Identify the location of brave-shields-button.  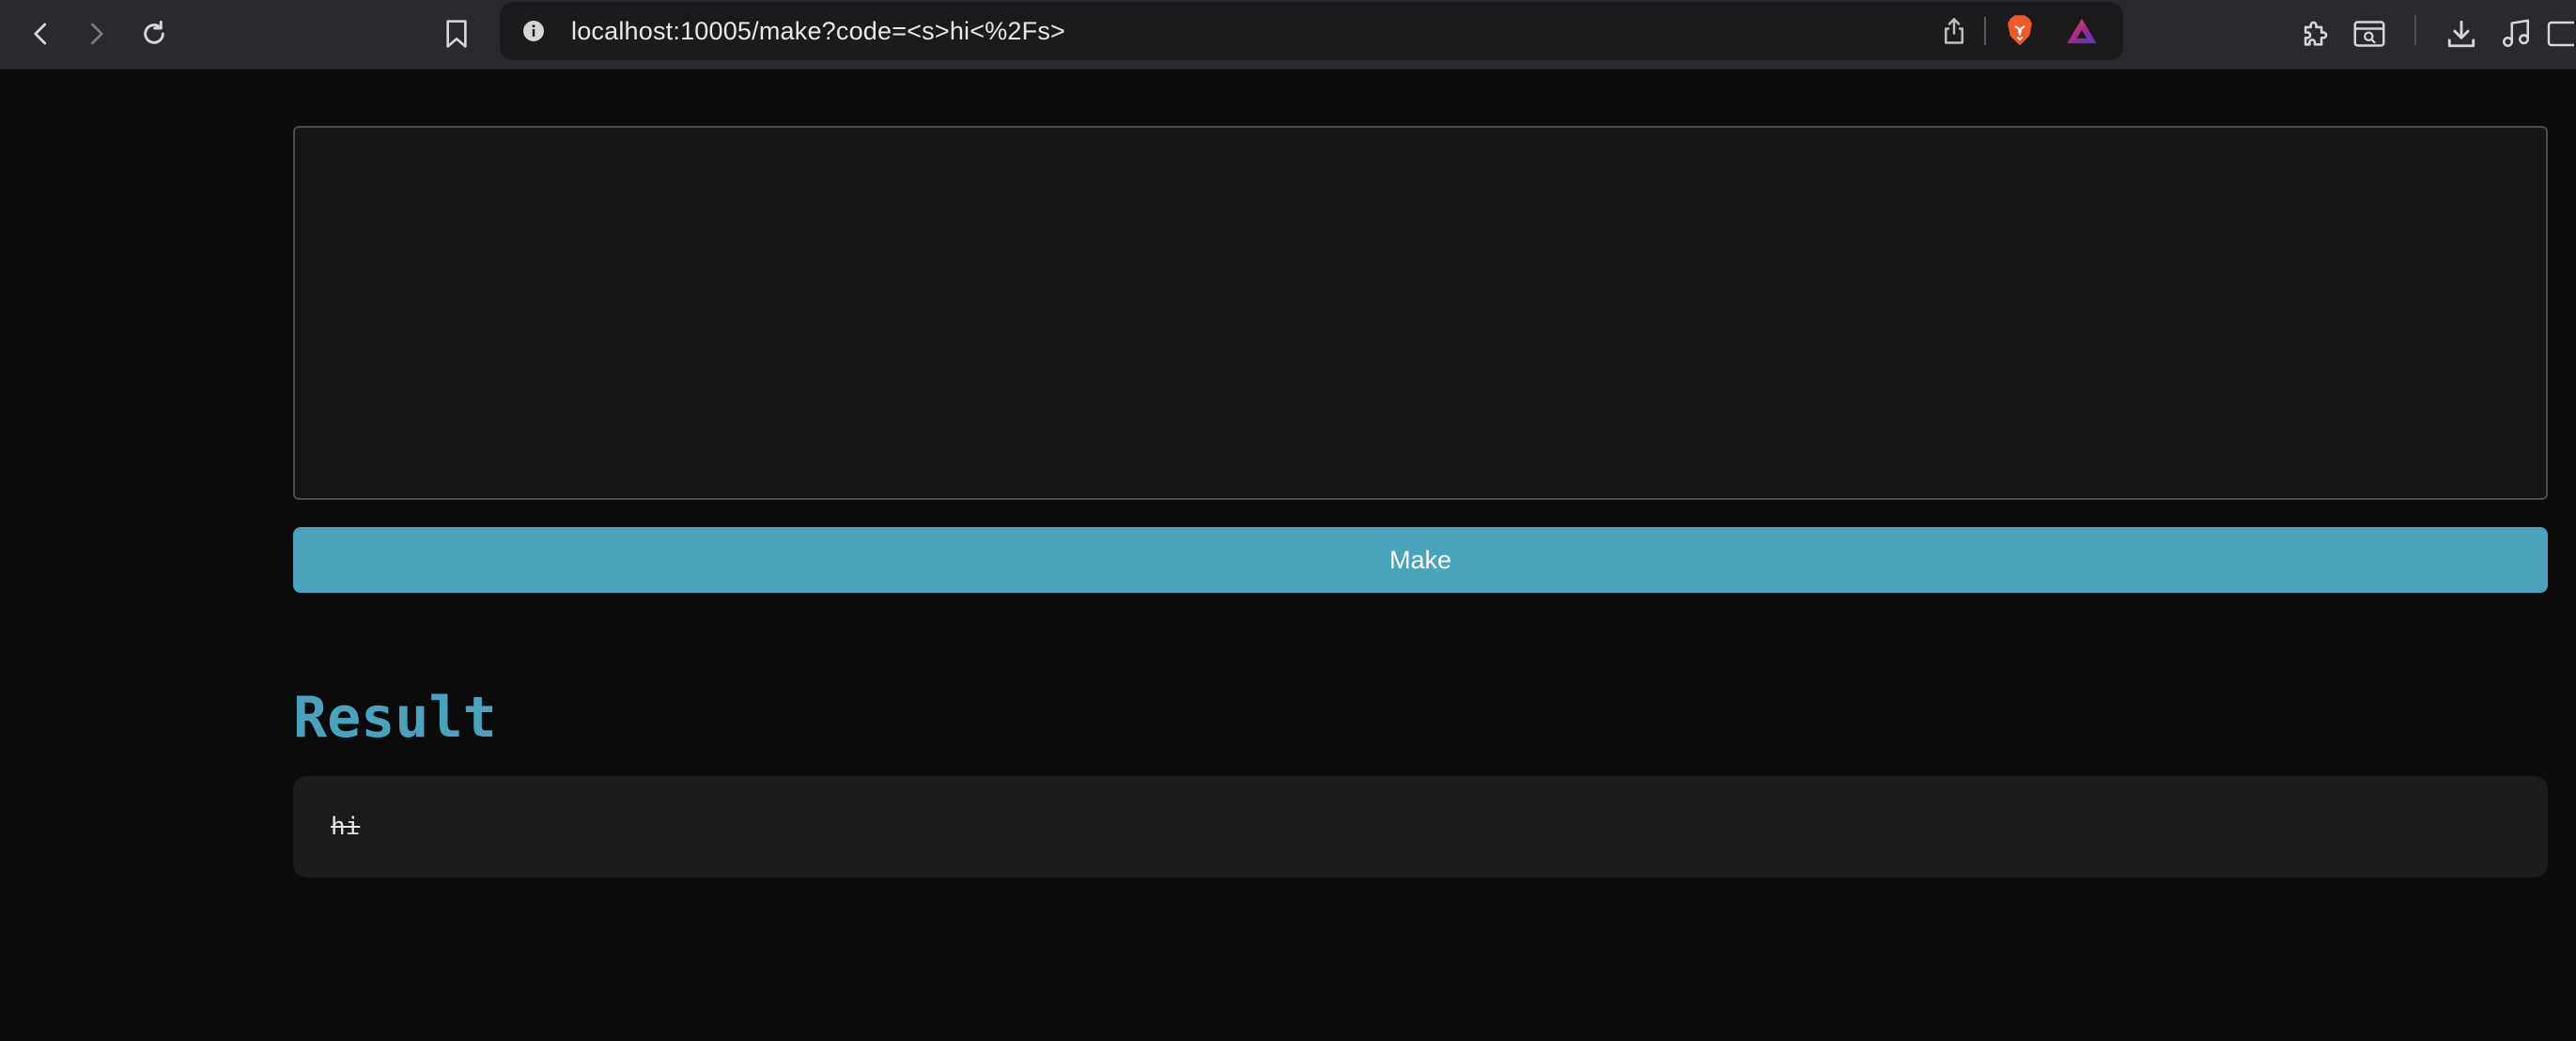
(2020, 31).